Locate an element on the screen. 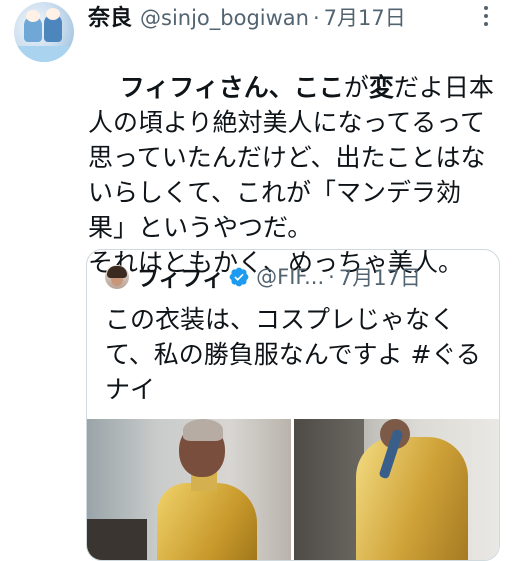 This screenshot has height=561, width=514. tweet-text-bold-3: 変 is located at coordinates (381, 87).